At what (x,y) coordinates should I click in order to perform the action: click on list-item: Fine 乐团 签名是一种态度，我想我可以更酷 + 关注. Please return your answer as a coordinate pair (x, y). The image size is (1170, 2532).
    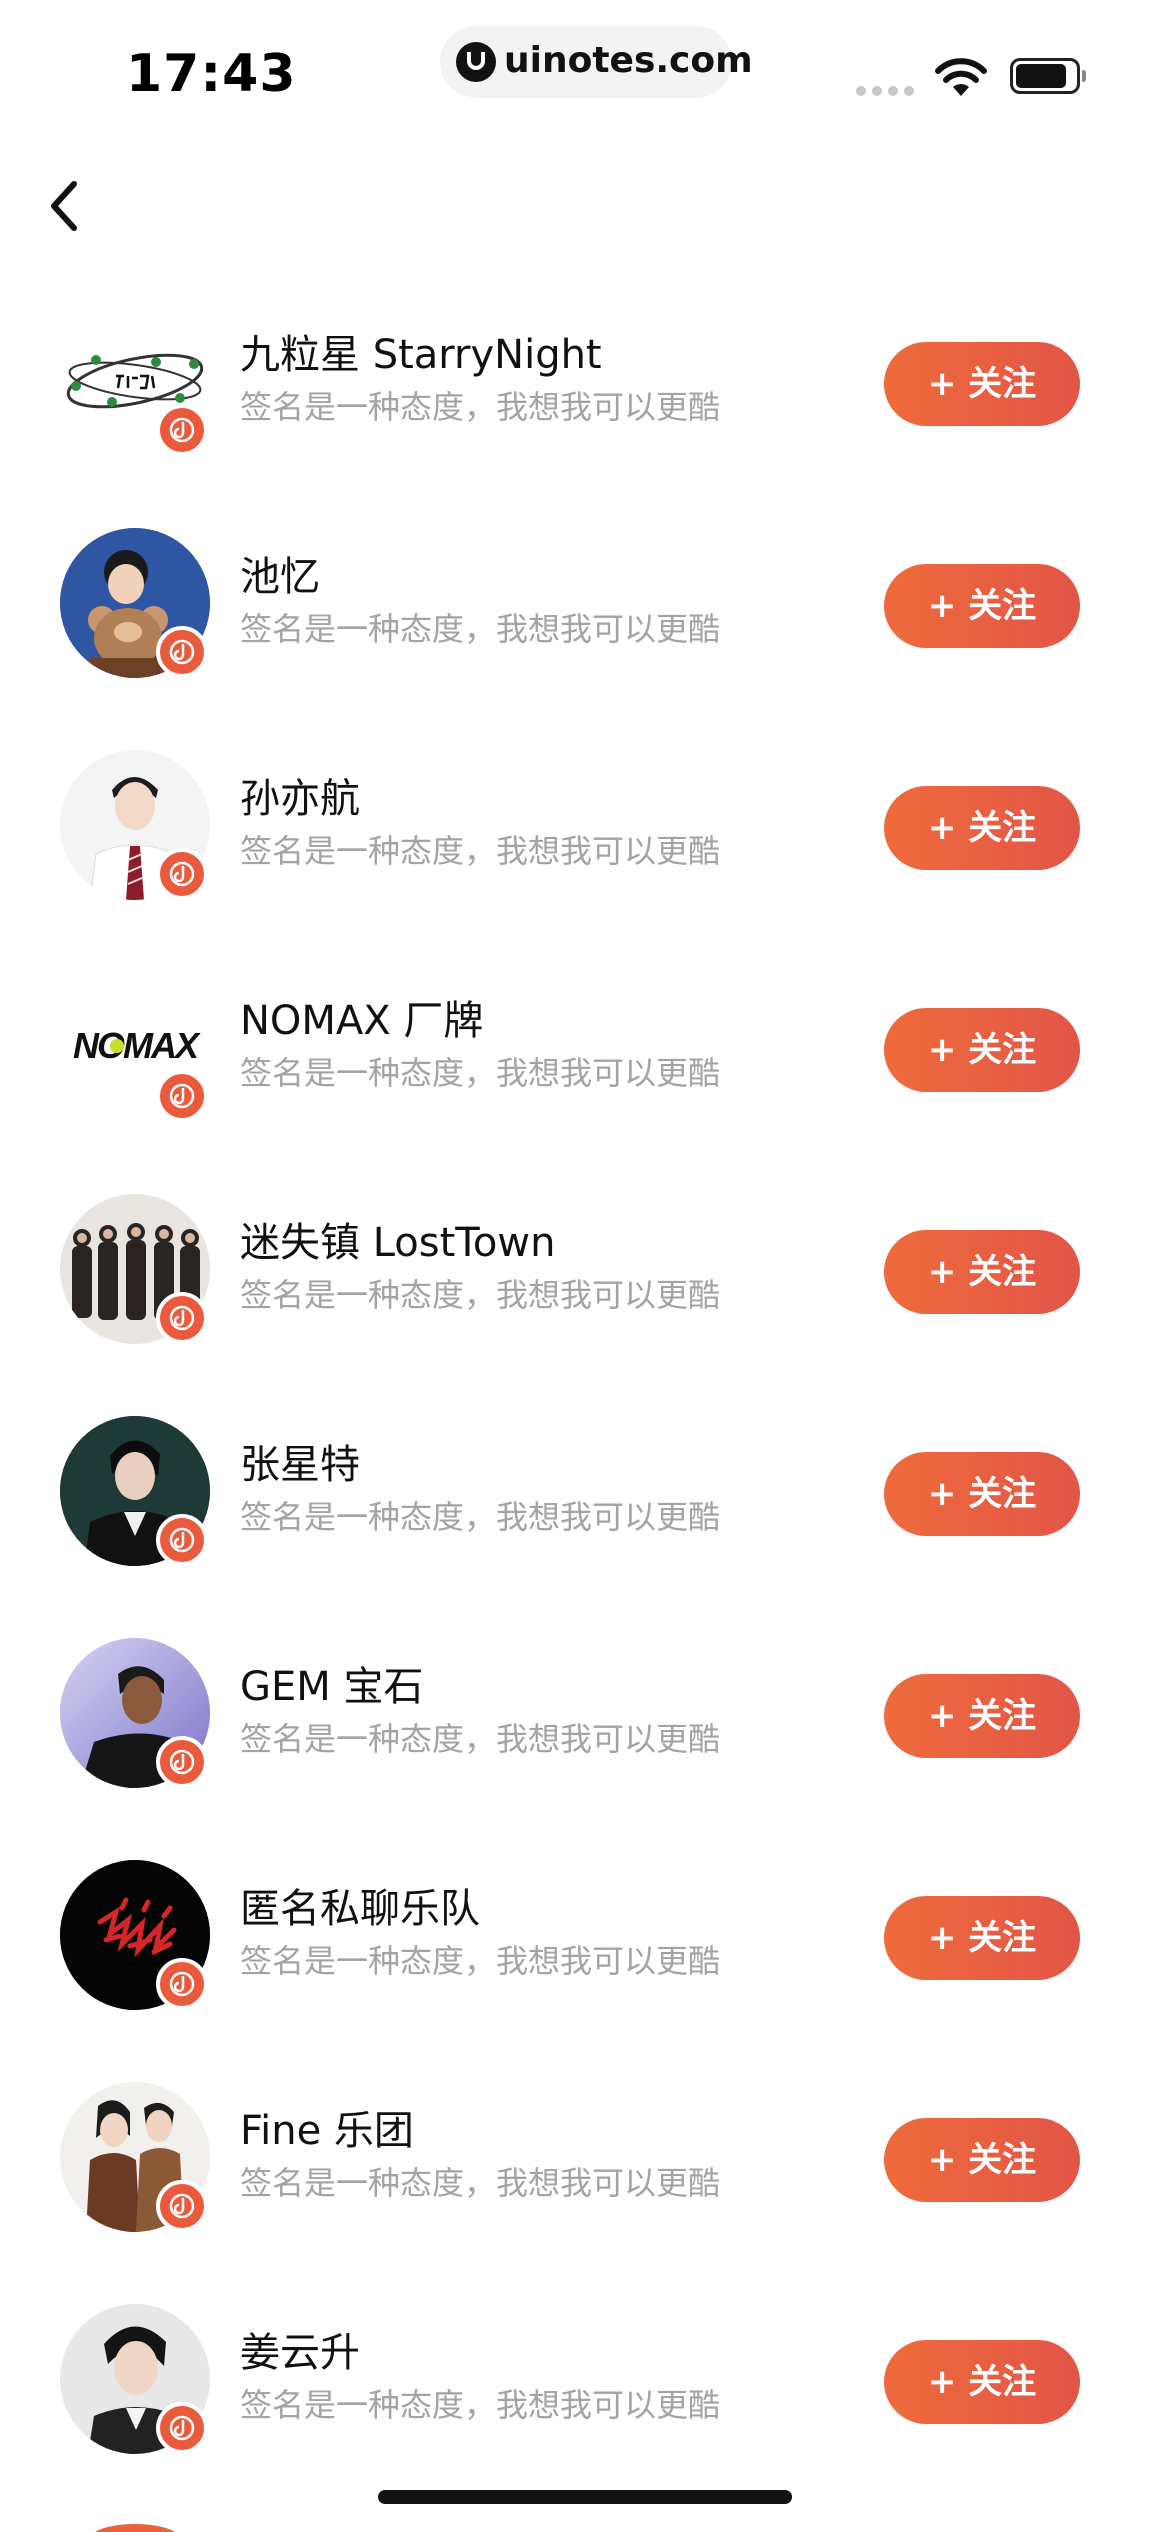
    Looking at the image, I should click on (585, 2183).